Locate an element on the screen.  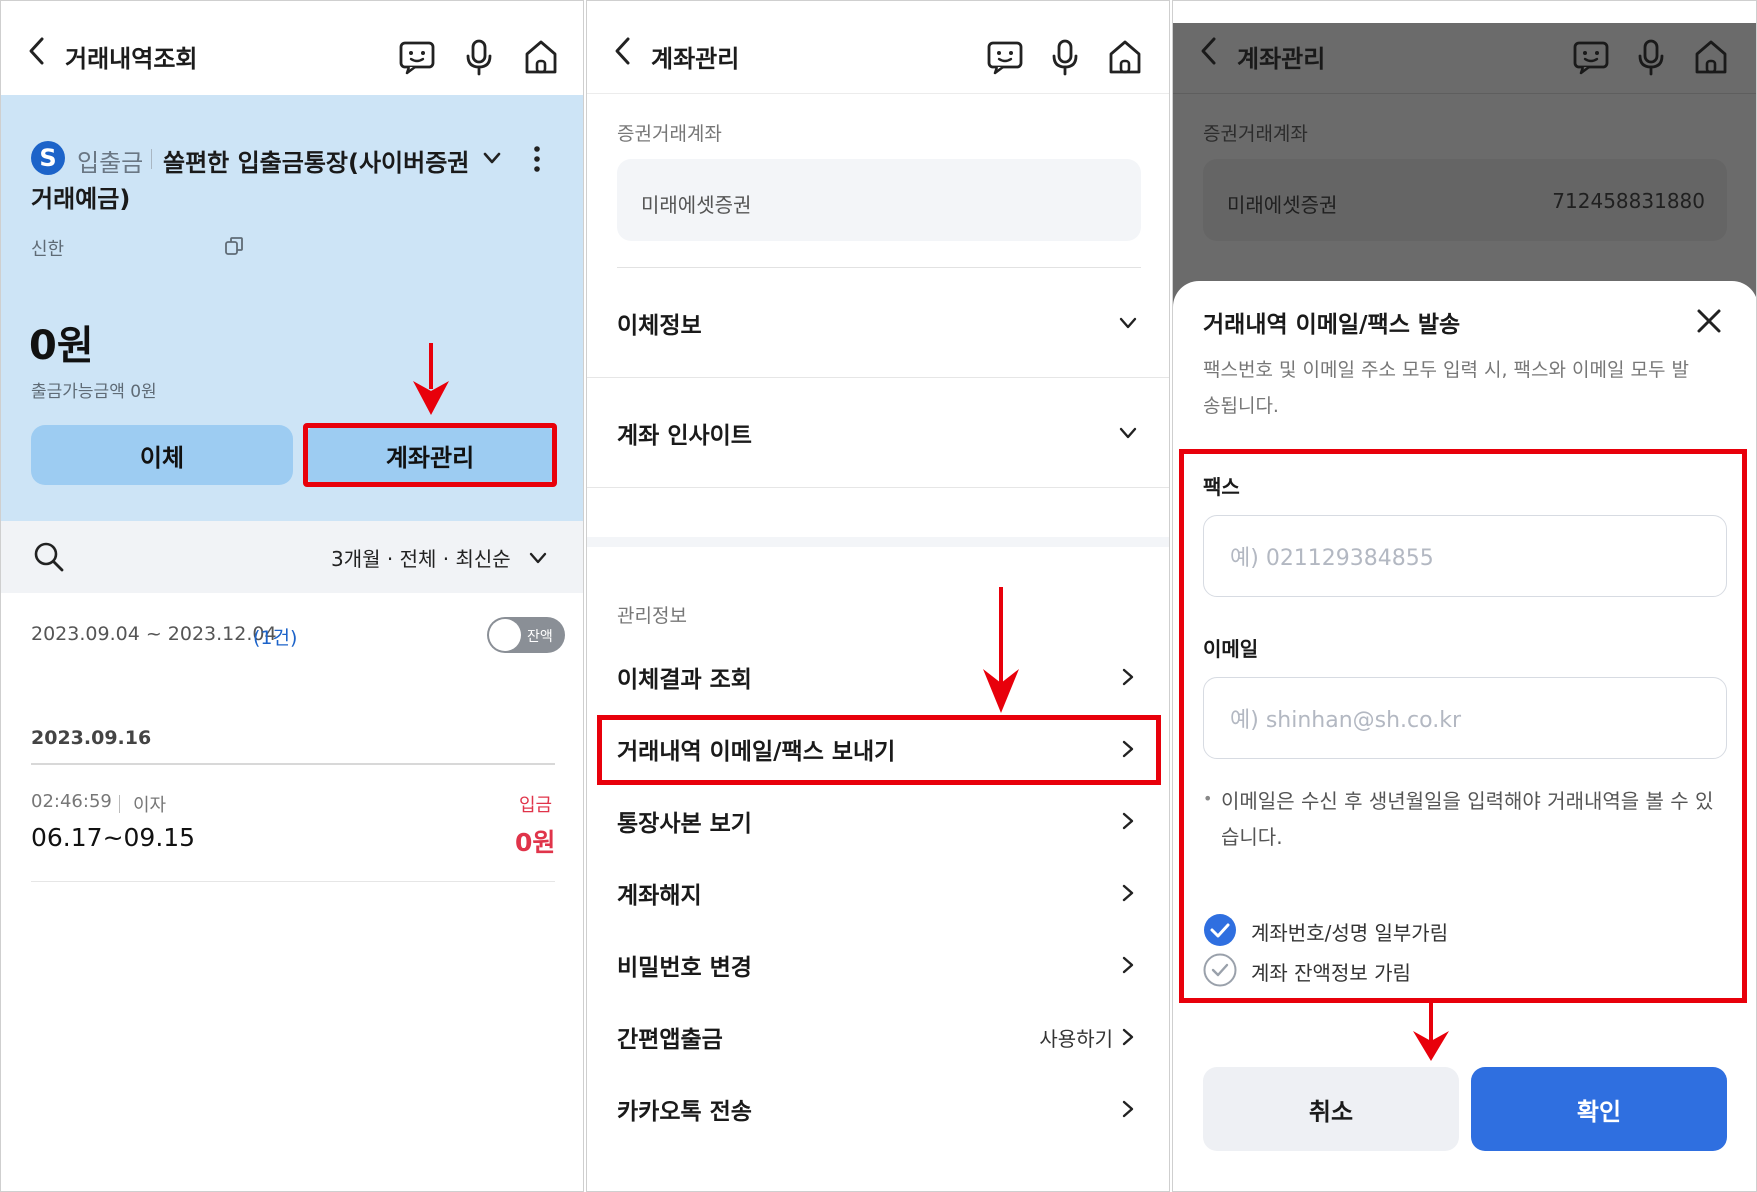
accordion-account-insight: 계좌 인사이트 is located at coordinates (878, 433).